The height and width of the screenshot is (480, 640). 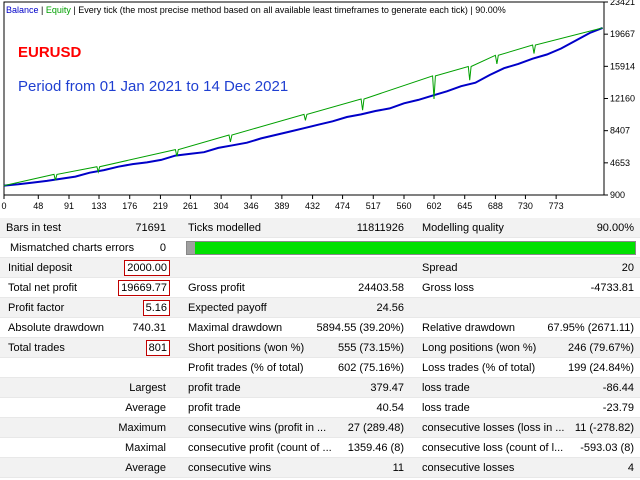 What do you see at coordinates (411, 248) in the screenshot?
I see `modelling-quality-bar` at bounding box center [411, 248].